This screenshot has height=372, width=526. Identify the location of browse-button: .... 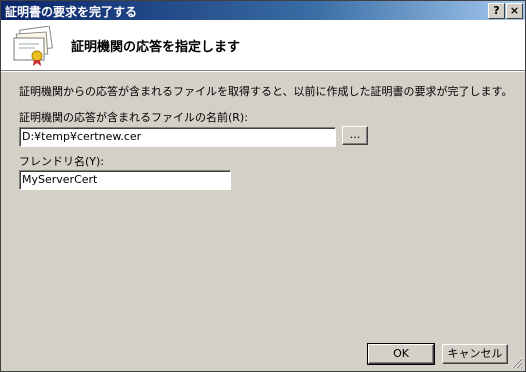
(355, 135).